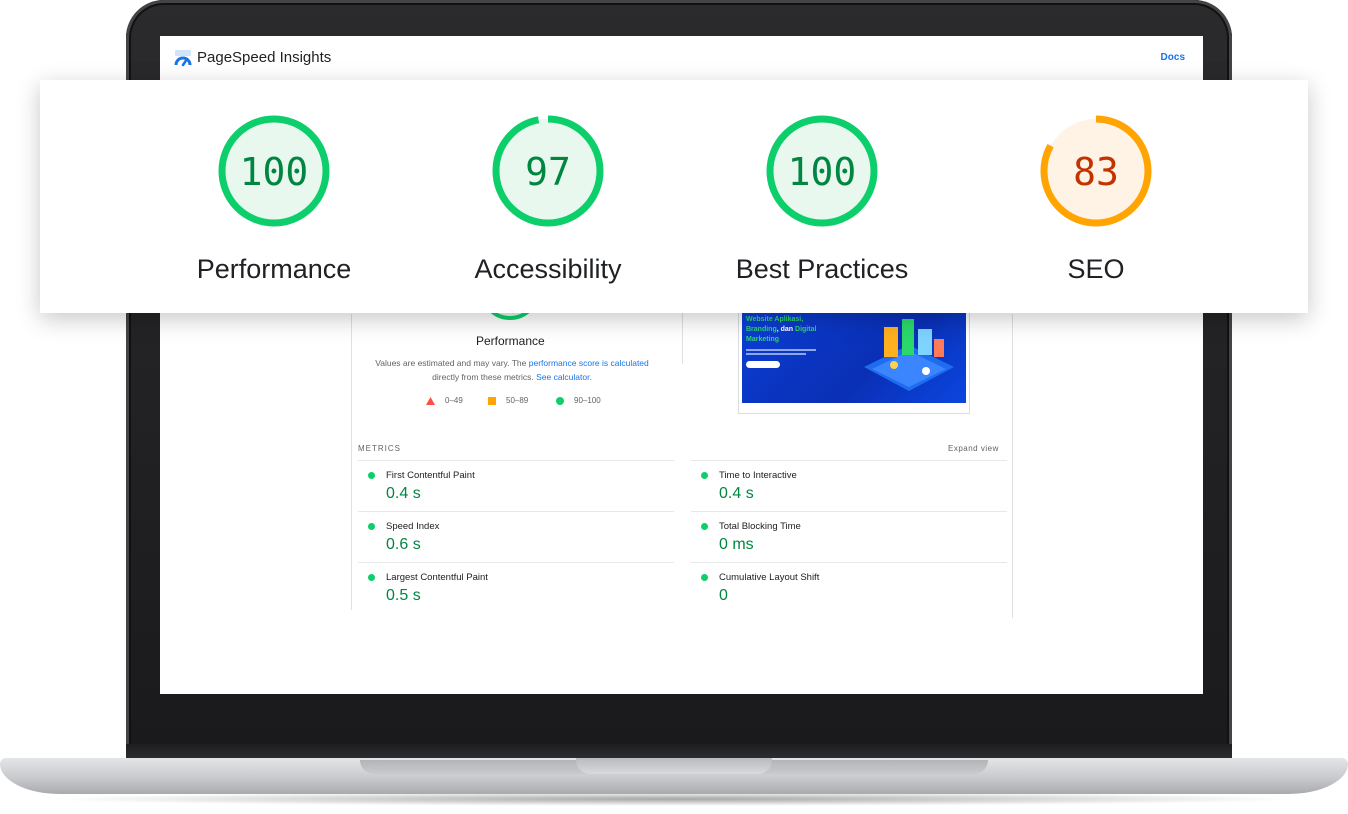 The image size is (1348, 814). I want to click on best-practices-score: 100, so click(822, 172).